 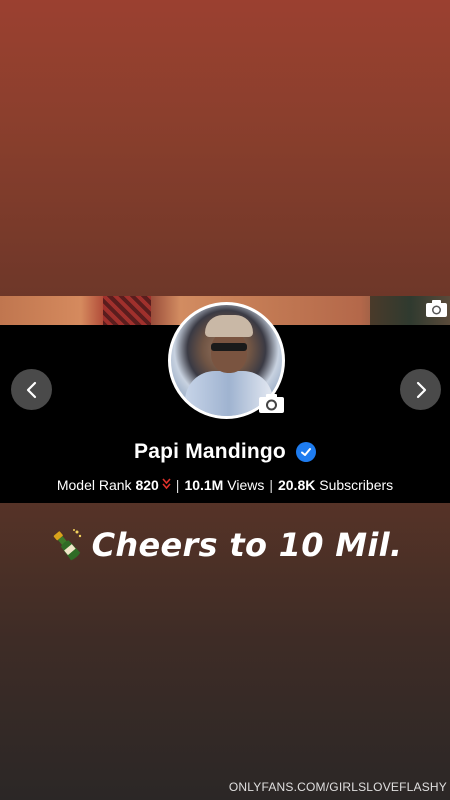 What do you see at coordinates (296, 485) in the screenshot?
I see `subscribers-value: 20.8K` at bounding box center [296, 485].